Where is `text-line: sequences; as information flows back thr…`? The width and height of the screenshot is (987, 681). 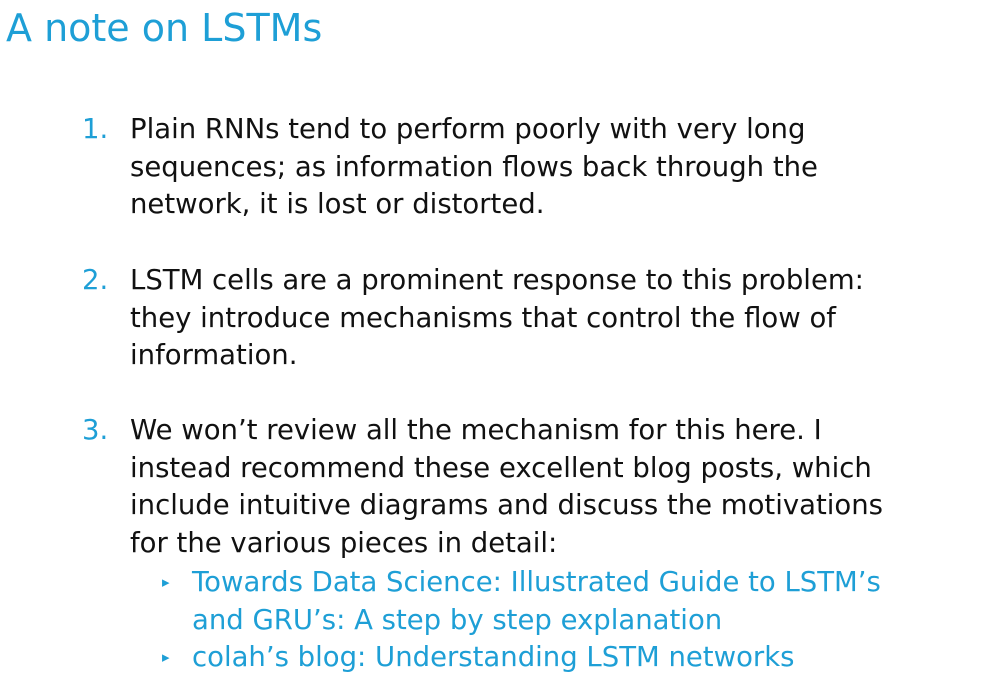 text-line: sequences; as information flows back thr… is located at coordinates (474, 166).